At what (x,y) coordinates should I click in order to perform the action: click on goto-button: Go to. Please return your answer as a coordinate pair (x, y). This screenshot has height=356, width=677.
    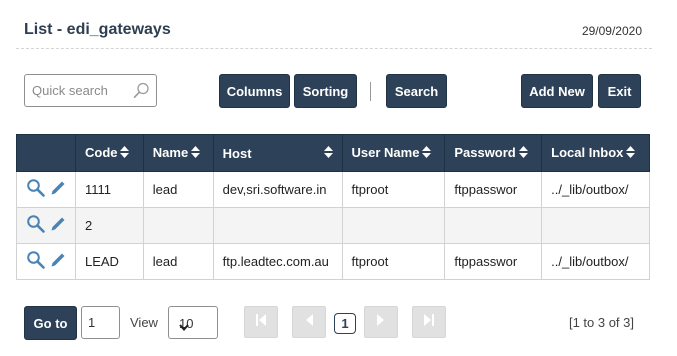
    Looking at the image, I should click on (50, 323).